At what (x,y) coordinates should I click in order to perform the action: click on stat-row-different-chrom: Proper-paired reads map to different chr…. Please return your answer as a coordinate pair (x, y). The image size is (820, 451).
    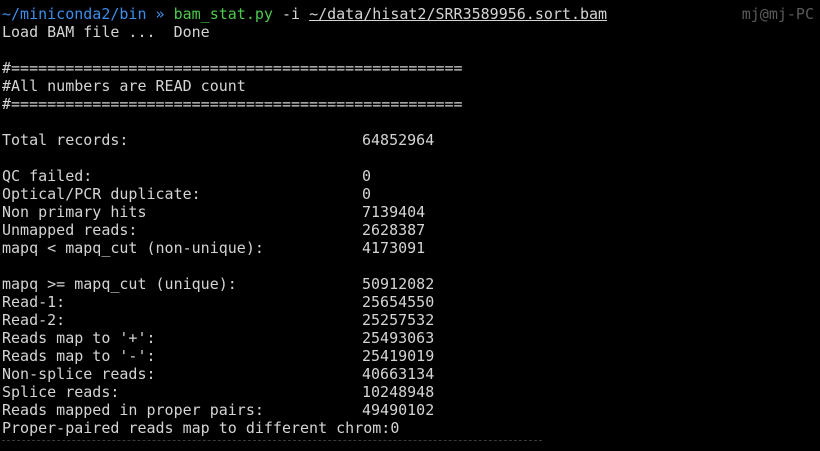
    Looking at the image, I should click on (201, 428).